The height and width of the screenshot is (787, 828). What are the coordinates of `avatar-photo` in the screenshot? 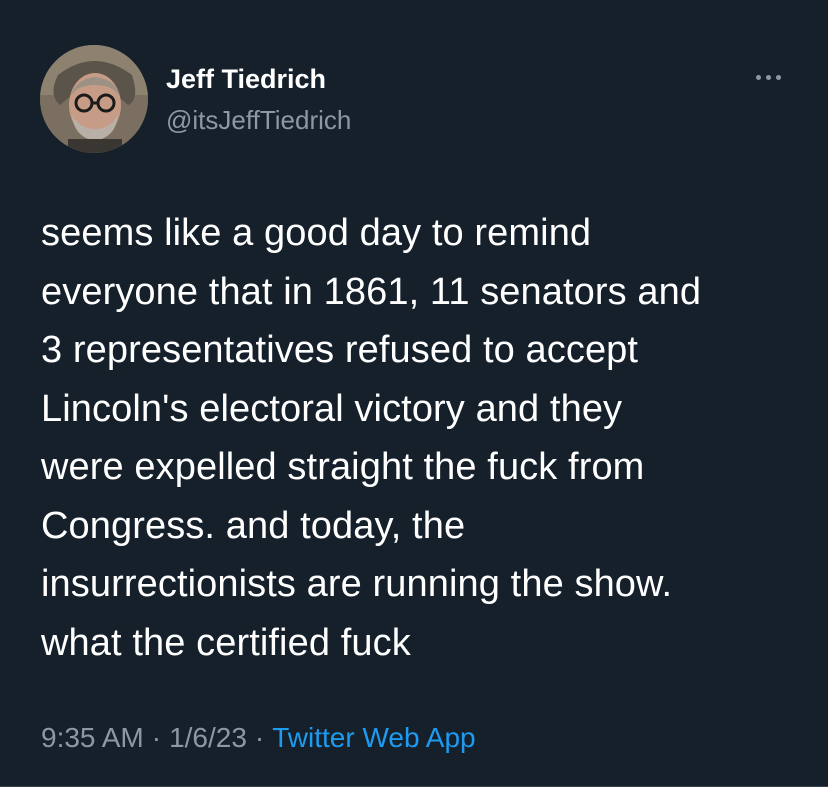 It's located at (94, 99).